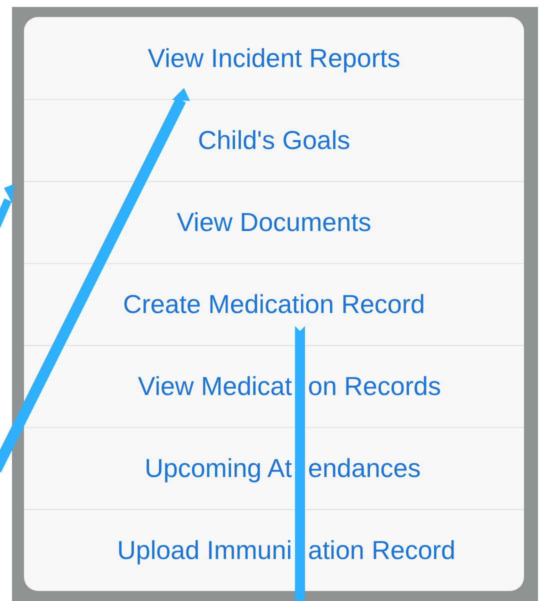  Describe the element at coordinates (274, 386) in the screenshot. I see `menu-item: View Medicat on Records` at that location.